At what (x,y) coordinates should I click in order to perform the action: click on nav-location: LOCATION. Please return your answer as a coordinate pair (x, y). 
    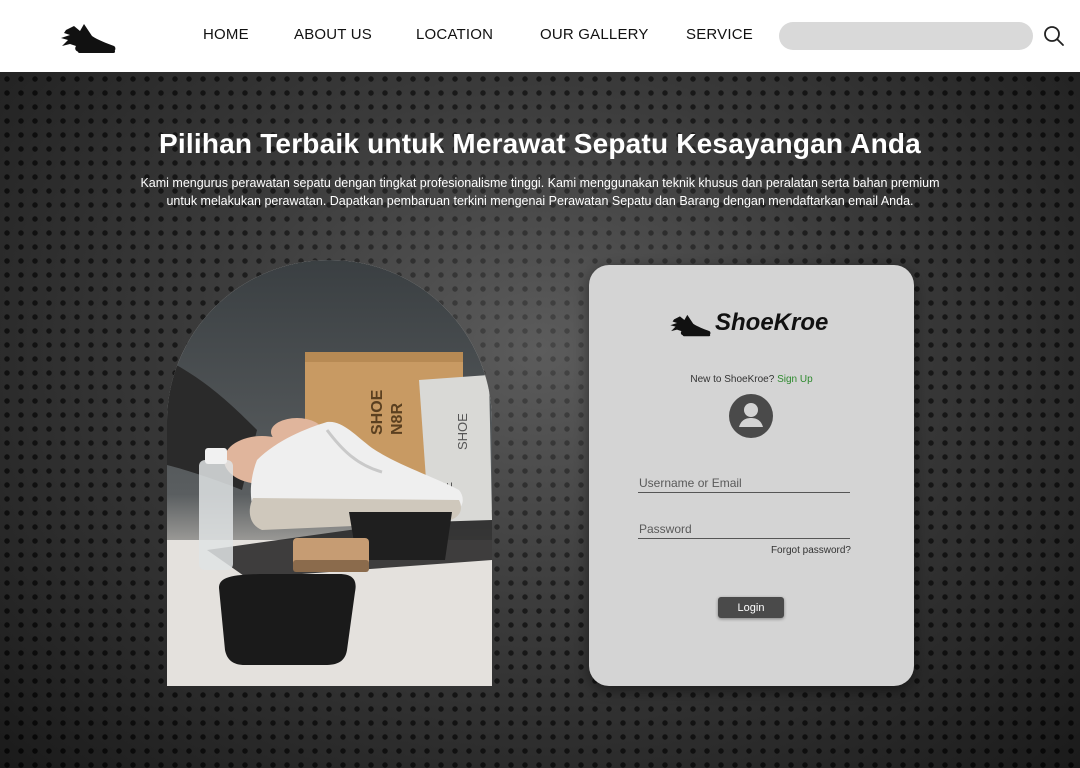
    Looking at the image, I should click on (454, 34).